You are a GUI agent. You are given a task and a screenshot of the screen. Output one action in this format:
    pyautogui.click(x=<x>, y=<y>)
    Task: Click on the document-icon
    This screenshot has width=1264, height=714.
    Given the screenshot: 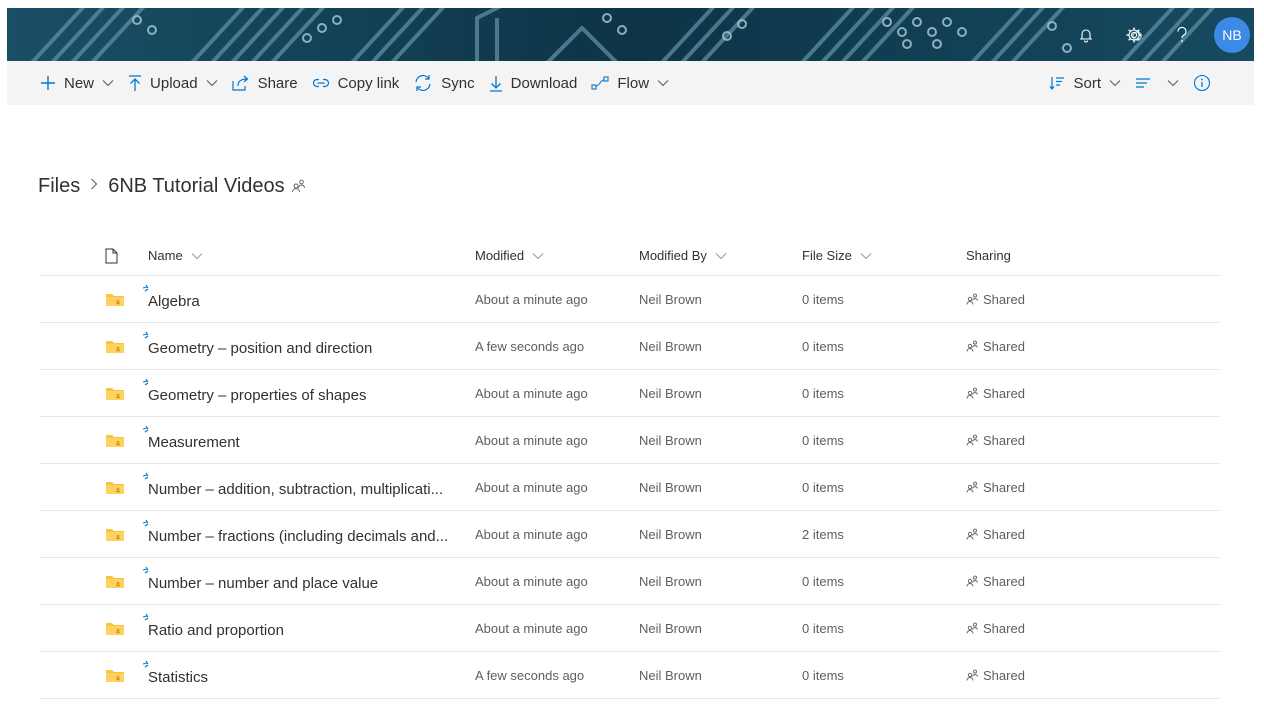 What is the action you would take?
    pyautogui.click(x=111, y=255)
    